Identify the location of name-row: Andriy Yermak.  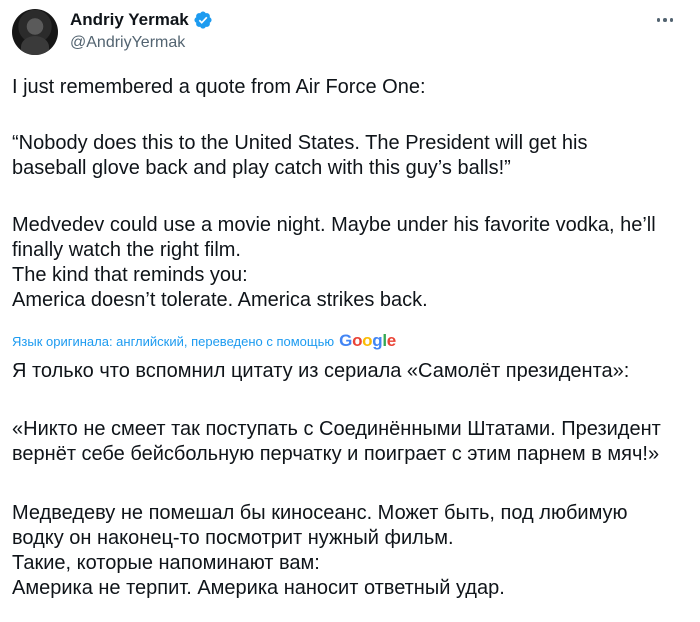
(141, 20).